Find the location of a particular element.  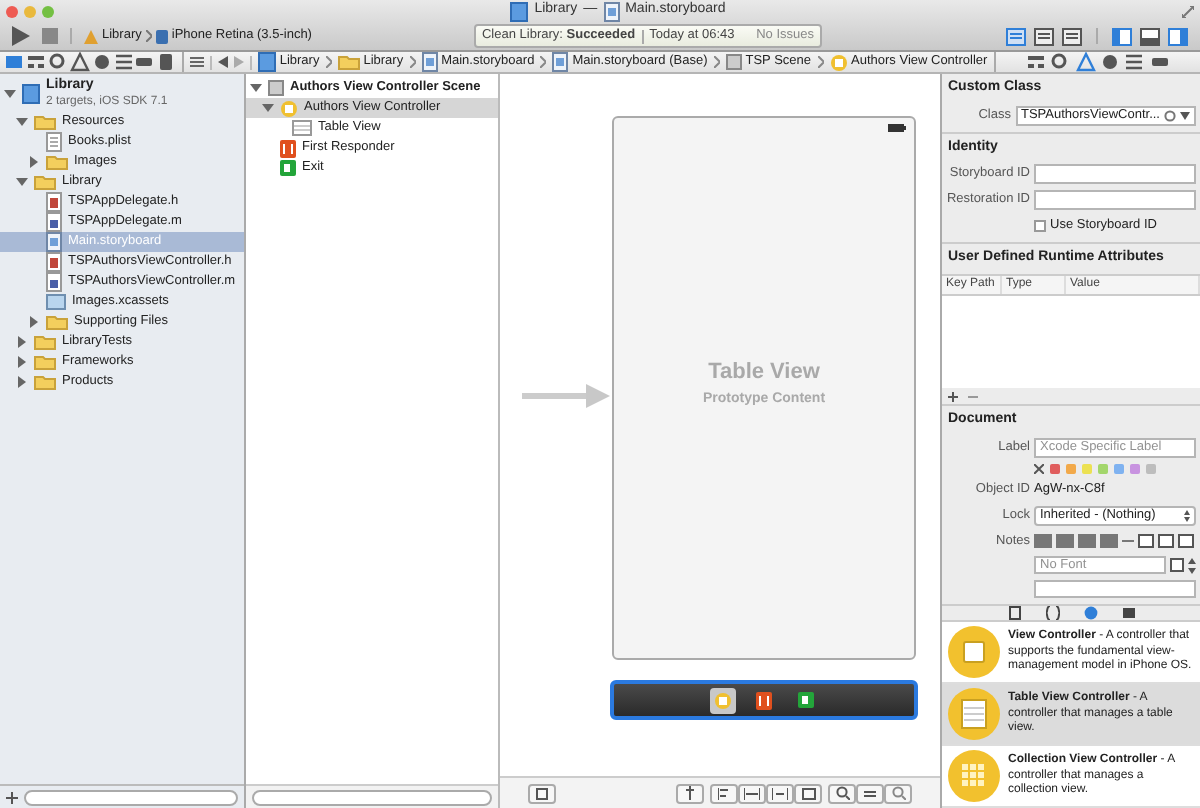

file-template-icon is located at coordinates (1014, 613).